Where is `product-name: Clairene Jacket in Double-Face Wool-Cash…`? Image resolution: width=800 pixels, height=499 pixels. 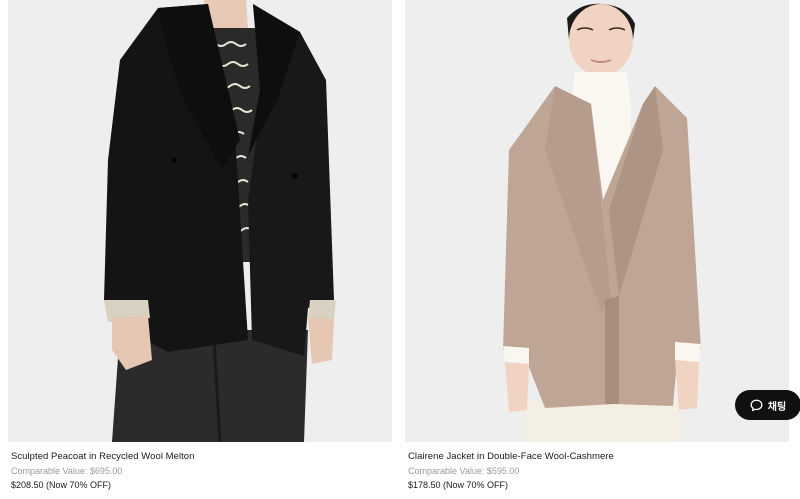
product-name: Clairene Jacket in Double-Face Wool-Cash… is located at coordinates (598, 457).